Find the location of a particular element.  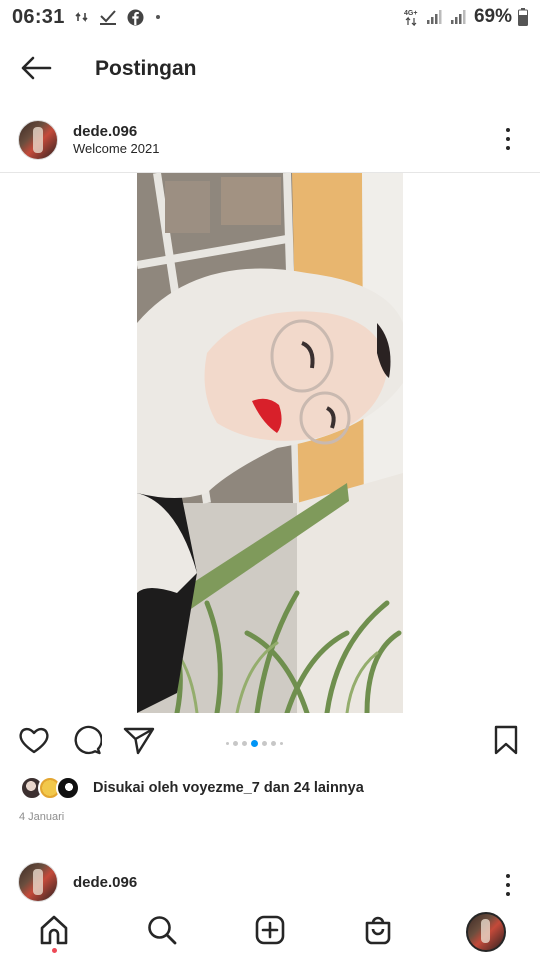

nav-shop is located at coordinates (378, 932).